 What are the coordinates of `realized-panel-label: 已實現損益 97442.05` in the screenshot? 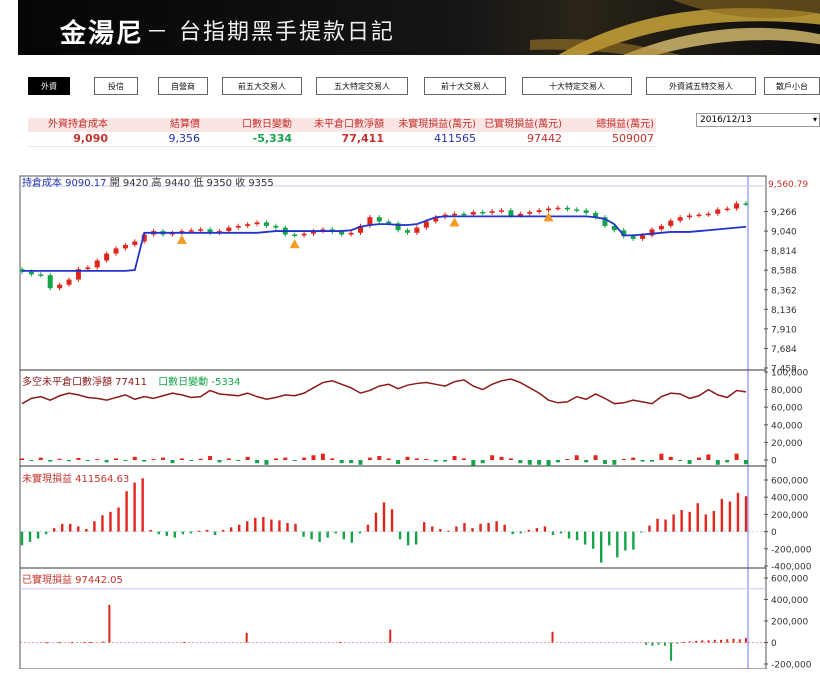 It's located at (72, 580).